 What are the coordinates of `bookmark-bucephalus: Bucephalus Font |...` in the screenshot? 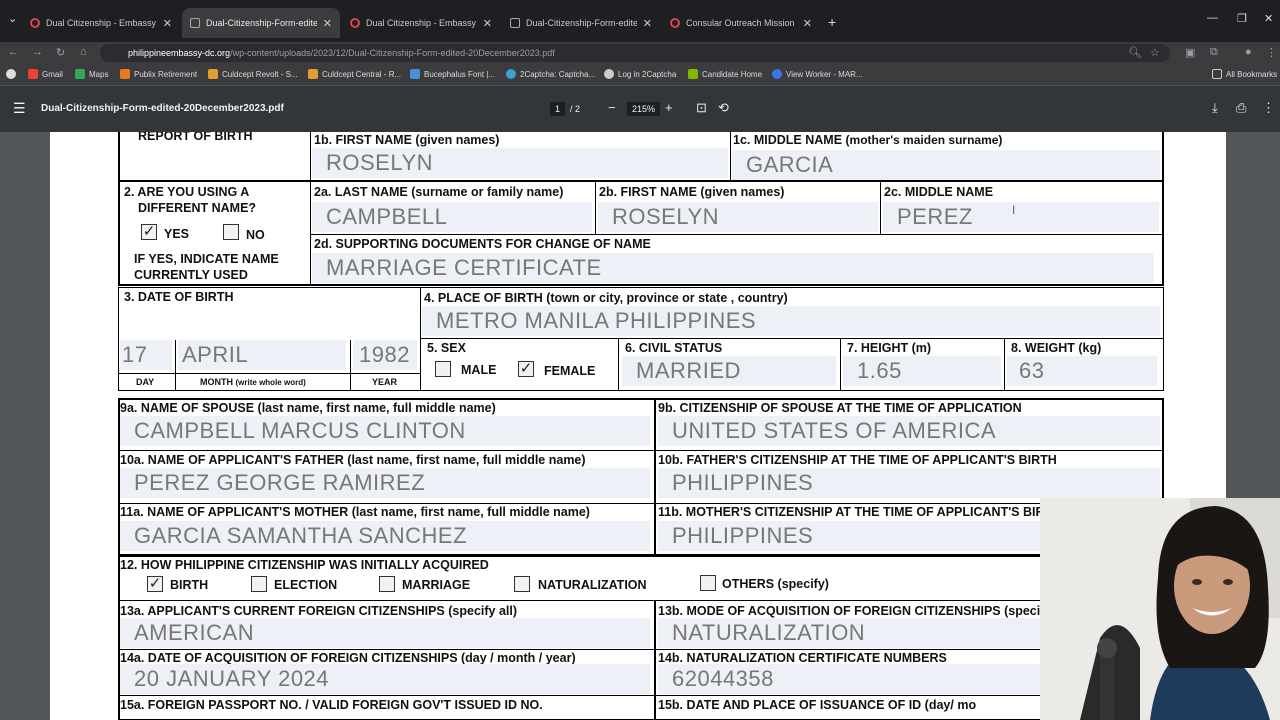 It's located at (452, 74).